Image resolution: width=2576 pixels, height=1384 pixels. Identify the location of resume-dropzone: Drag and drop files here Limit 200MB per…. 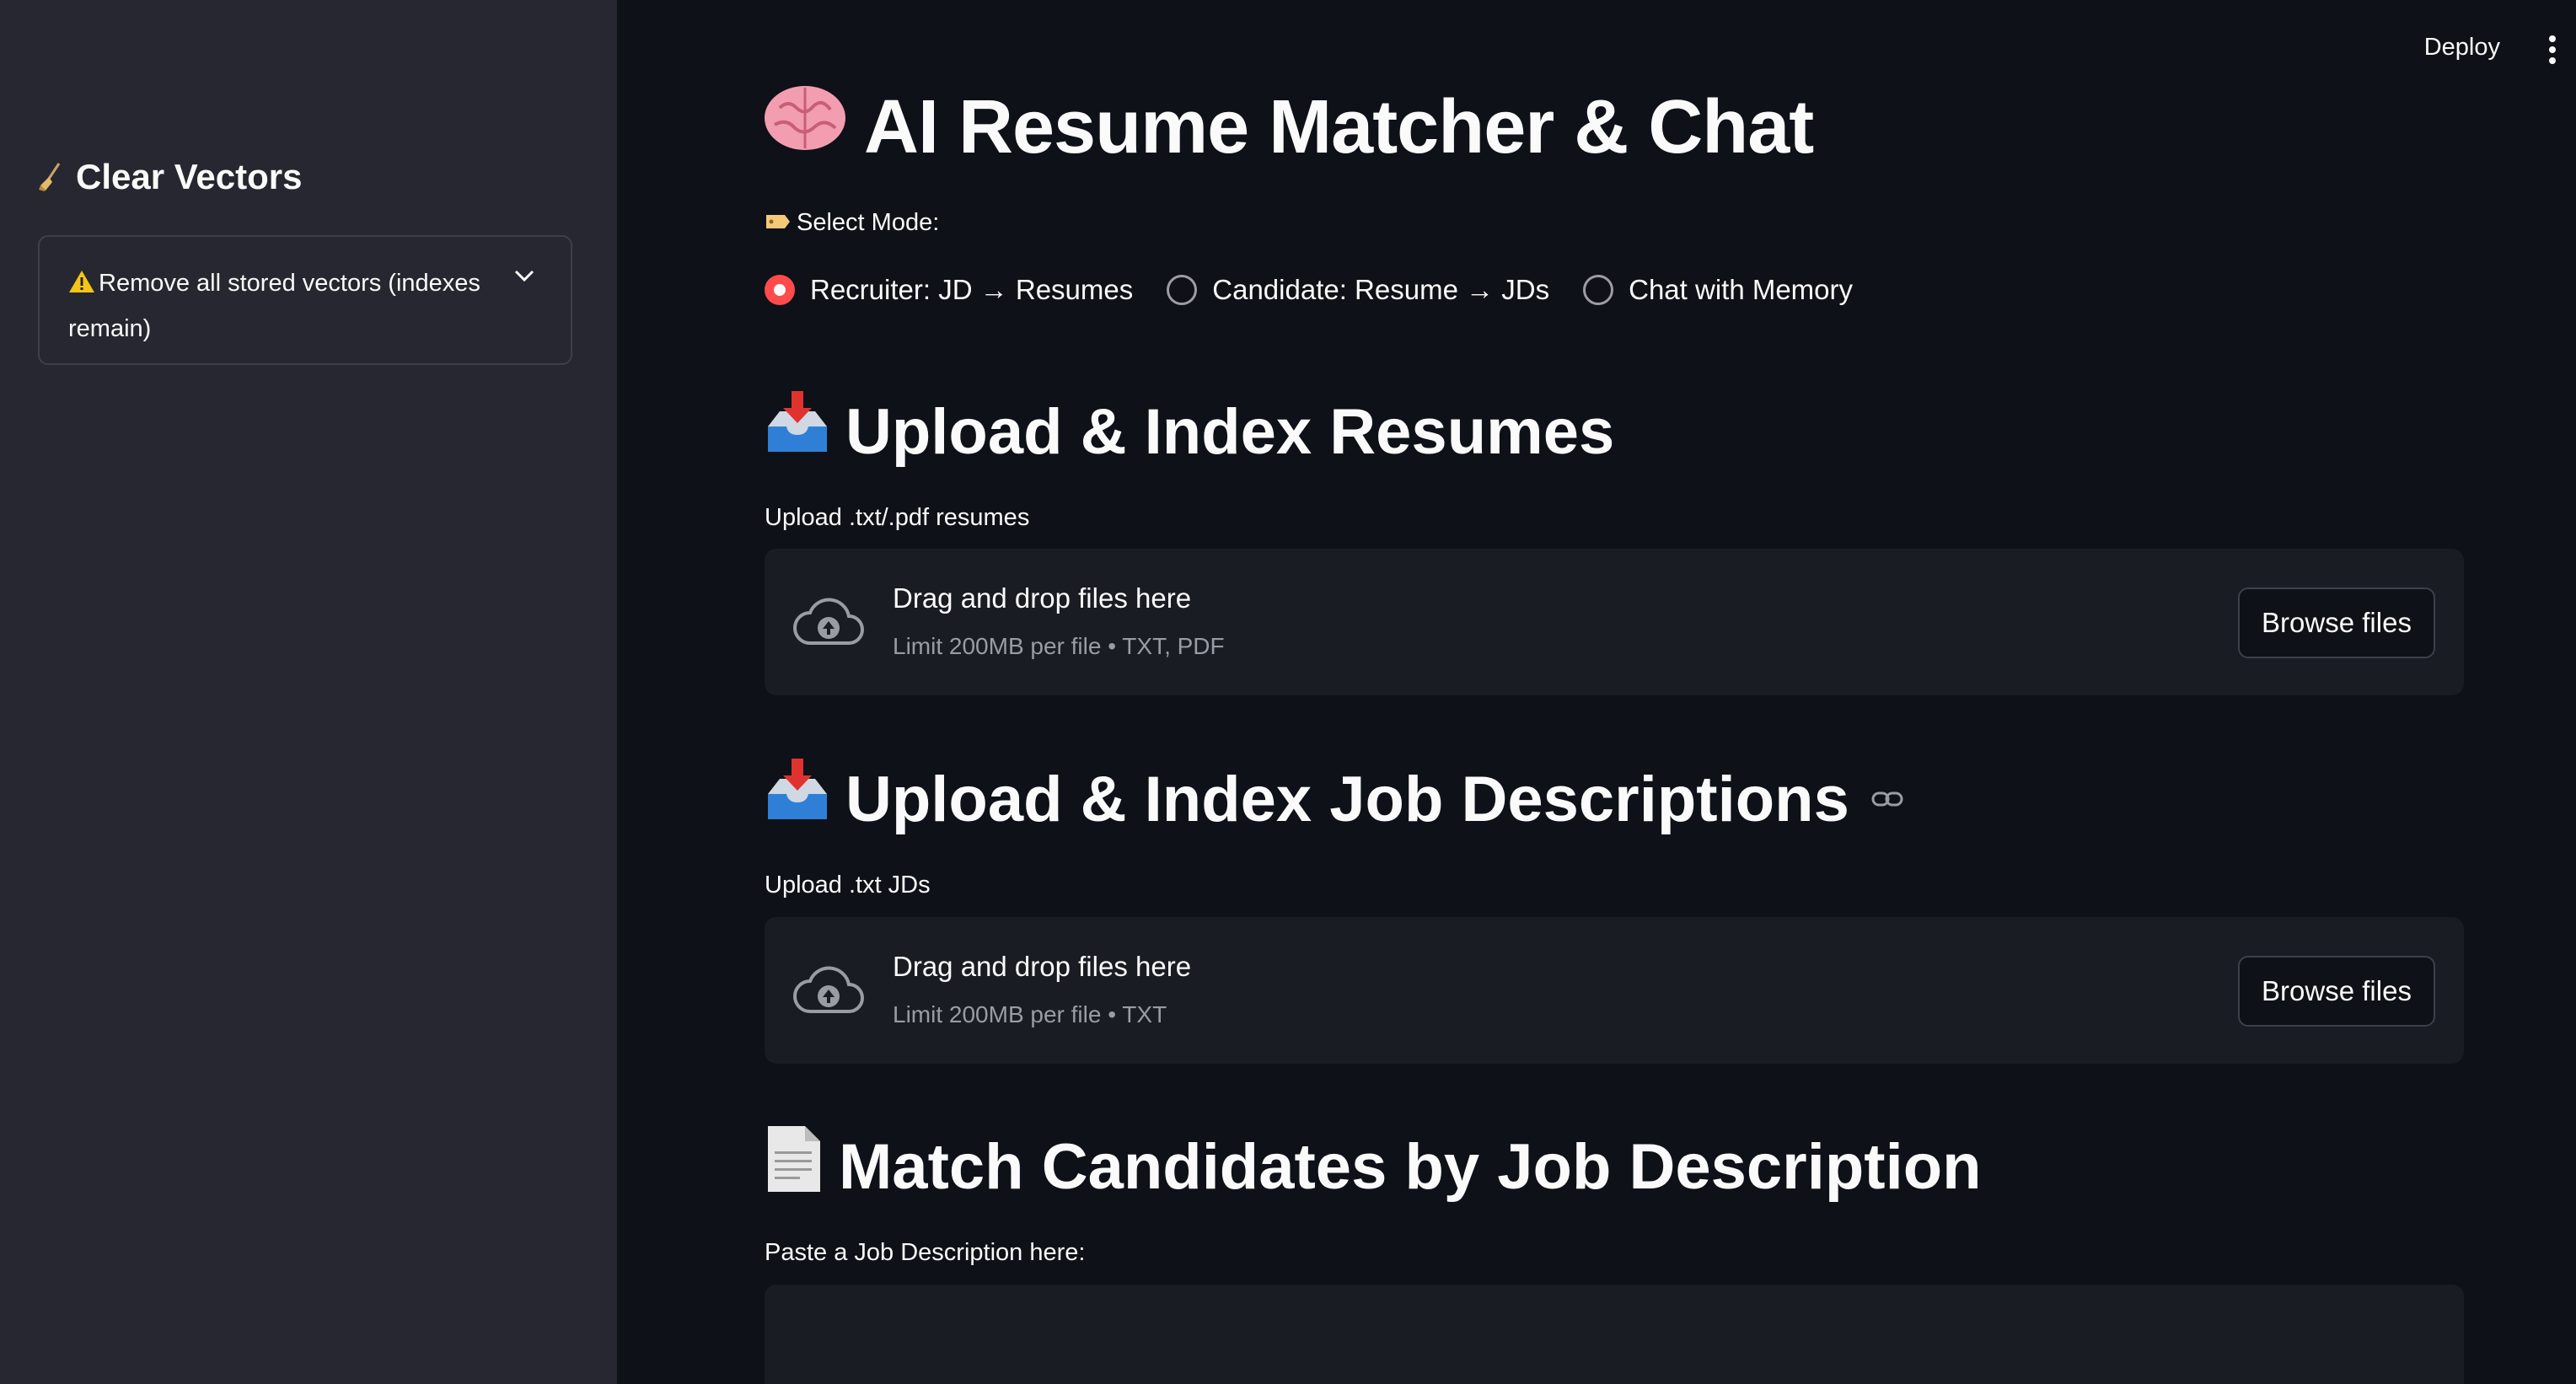
(1614, 622).